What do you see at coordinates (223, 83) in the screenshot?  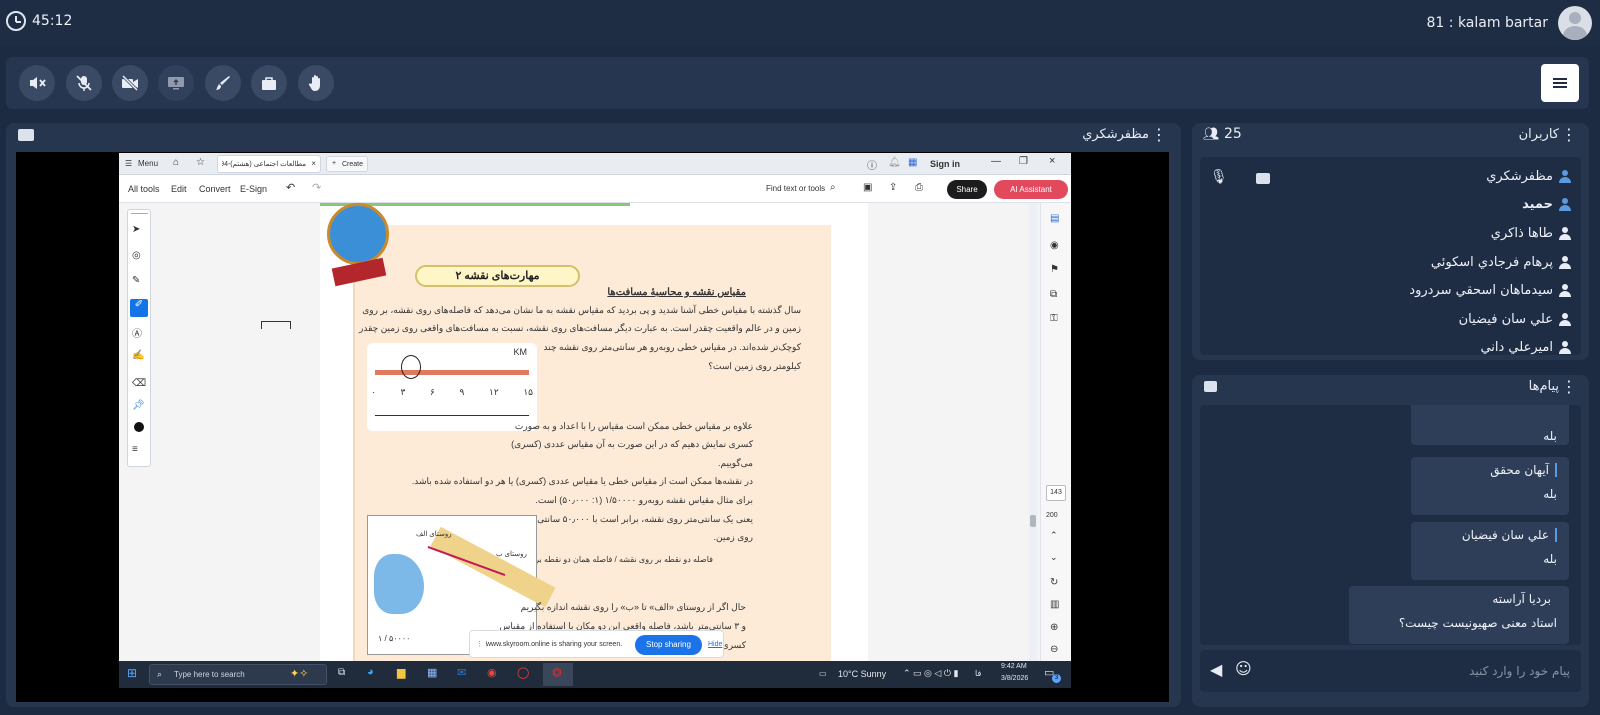 I see `whiteboard-pen-button` at bounding box center [223, 83].